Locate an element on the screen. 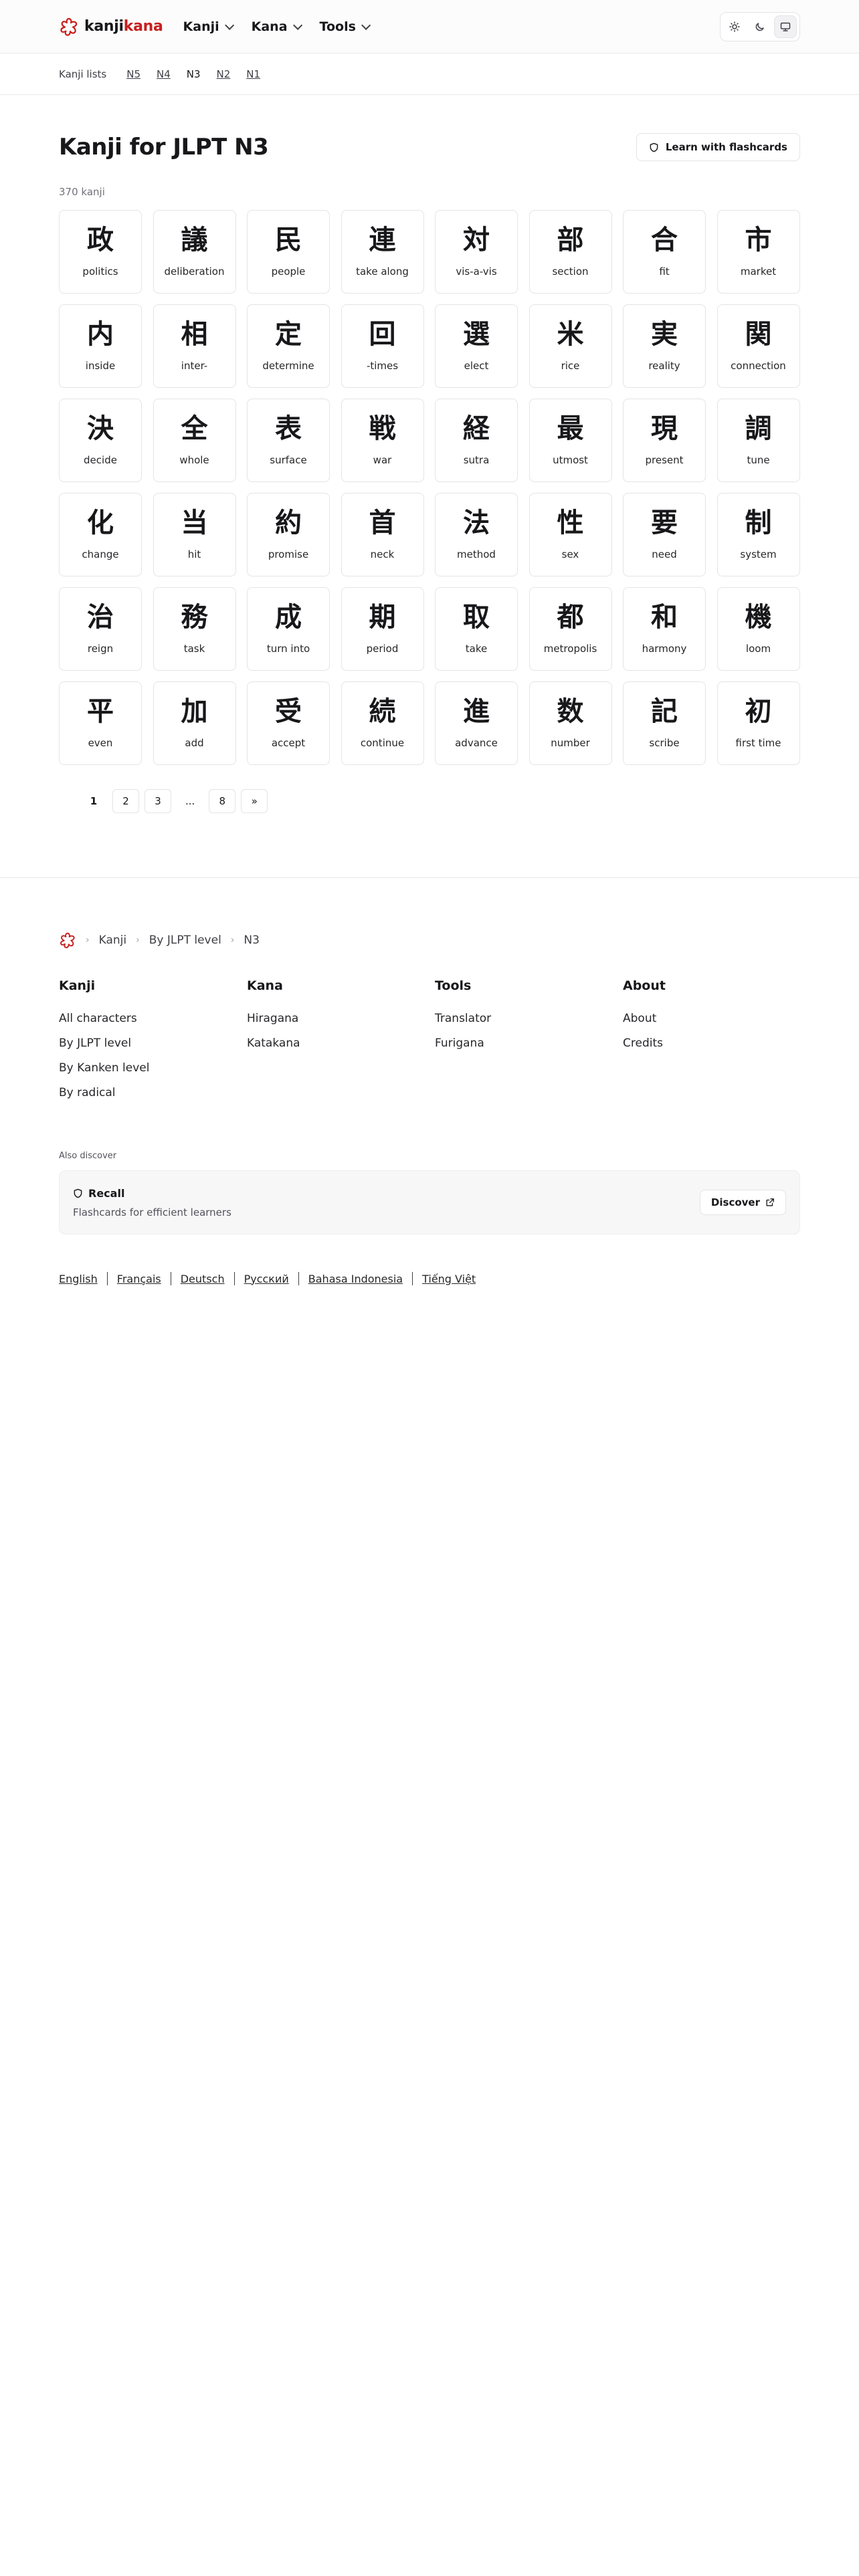 This screenshot has height=2576, width=859. kanji-card: 数 number is located at coordinates (570, 723).